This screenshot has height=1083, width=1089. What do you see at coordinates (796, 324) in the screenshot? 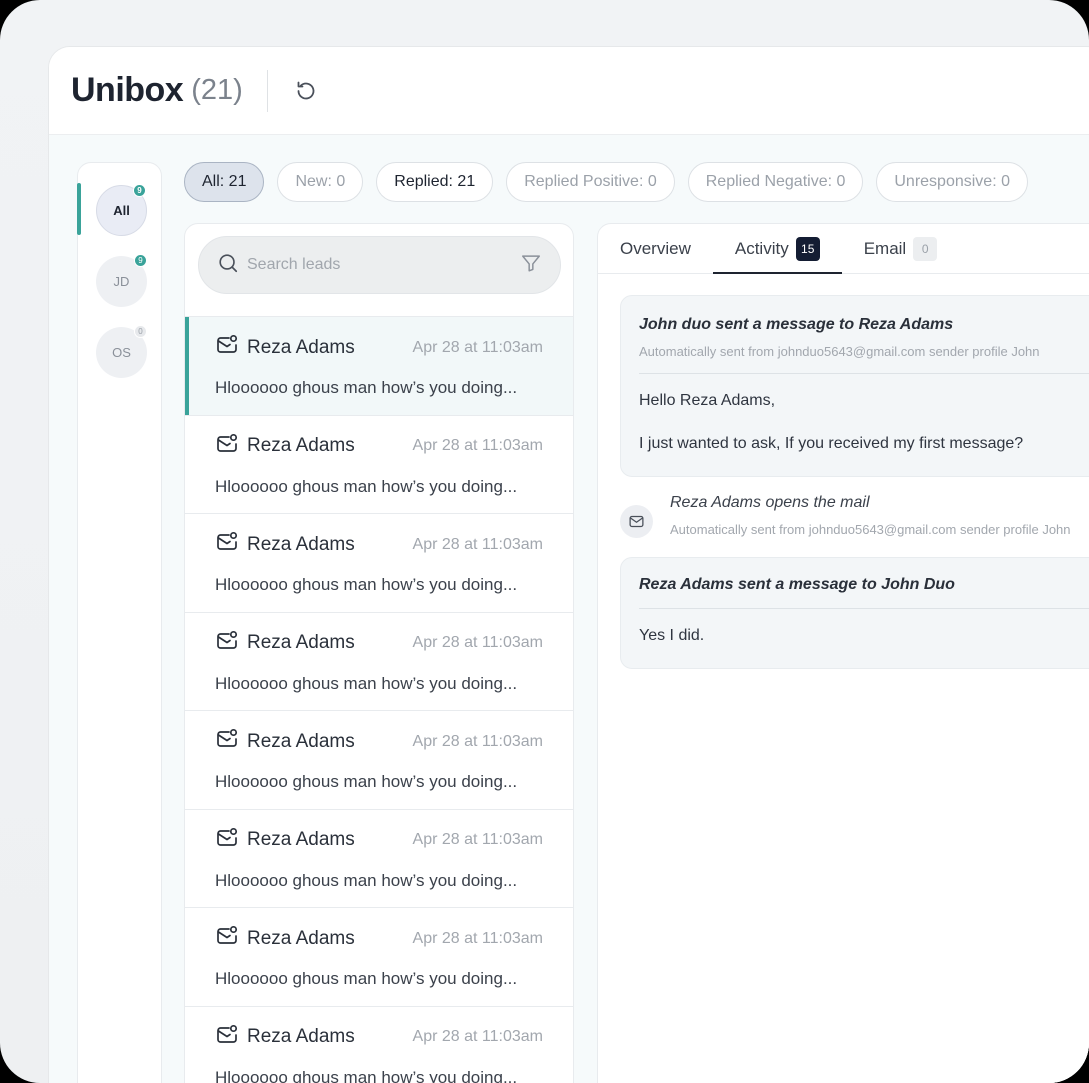
I see `message-title: John duo sent a message to Reza Adams` at bounding box center [796, 324].